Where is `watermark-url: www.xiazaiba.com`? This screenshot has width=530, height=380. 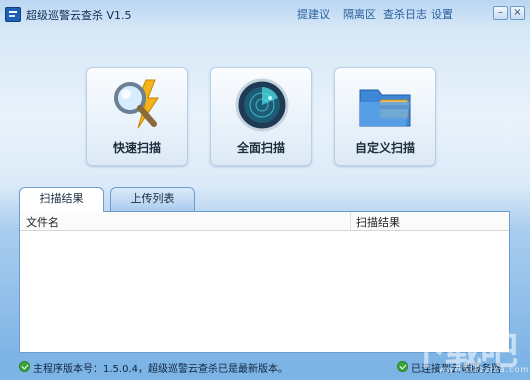
watermark-url: www.xiazaiba.com is located at coordinates (484, 369).